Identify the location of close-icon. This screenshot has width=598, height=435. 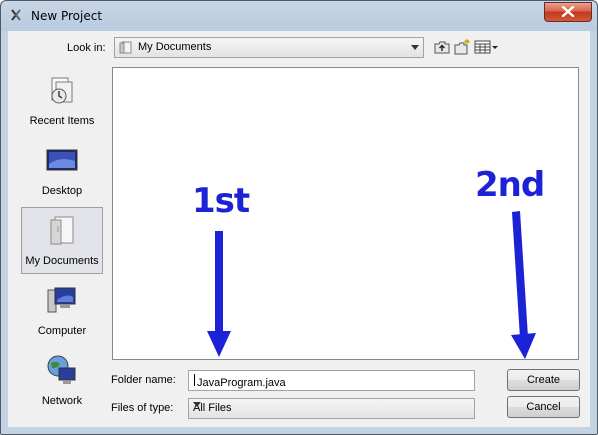
(568, 11).